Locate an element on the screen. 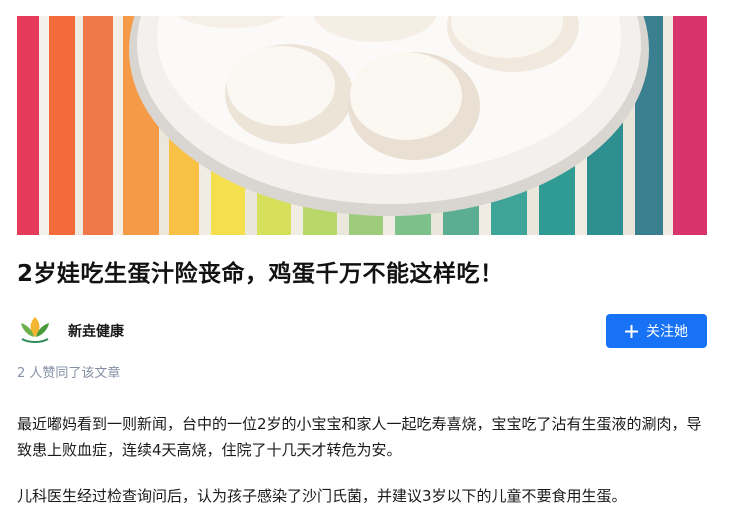 This screenshot has width=734, height=523. article-title: 2岁娃吃生蛋汁险丧命，鸡蛋千万不能这样吃！ is located at coordinates (260, 274).